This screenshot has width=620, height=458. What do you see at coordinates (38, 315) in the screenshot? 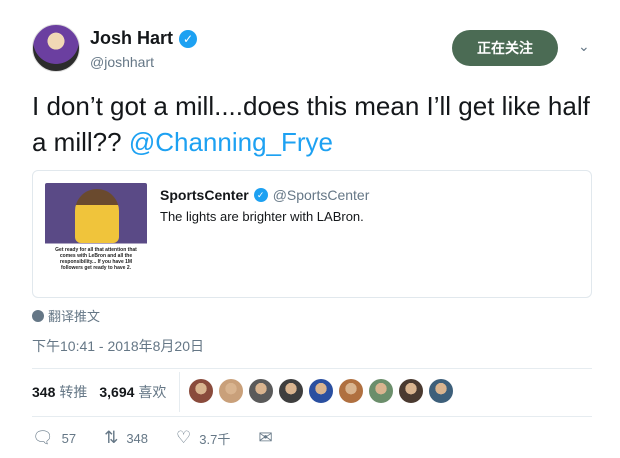
I see `globe-icon` at bounding box center [38, 315].